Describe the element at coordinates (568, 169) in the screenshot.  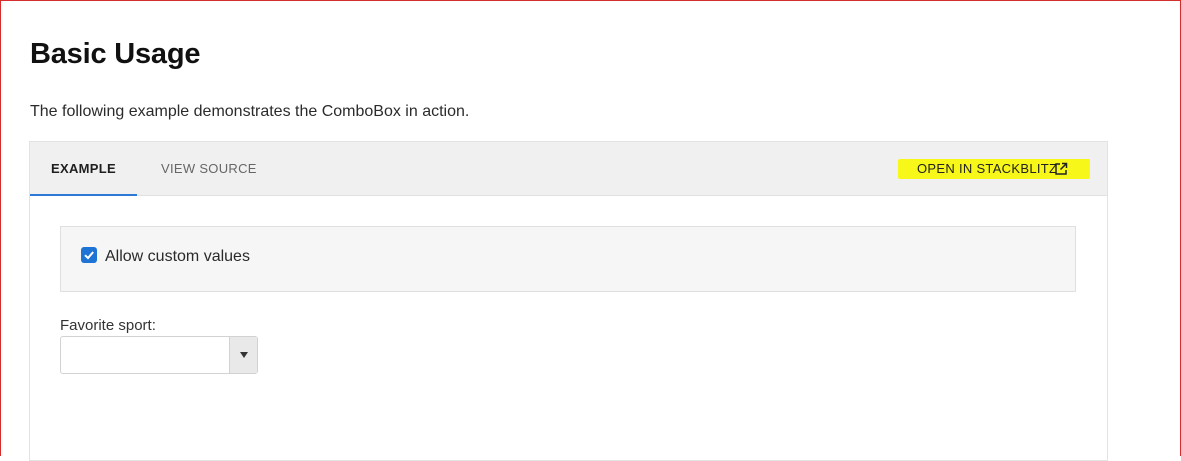
I see `example-tabs-bar: EXAMPLE VIEW SOURCE OPEN IN STACKBLITZ` at that location.